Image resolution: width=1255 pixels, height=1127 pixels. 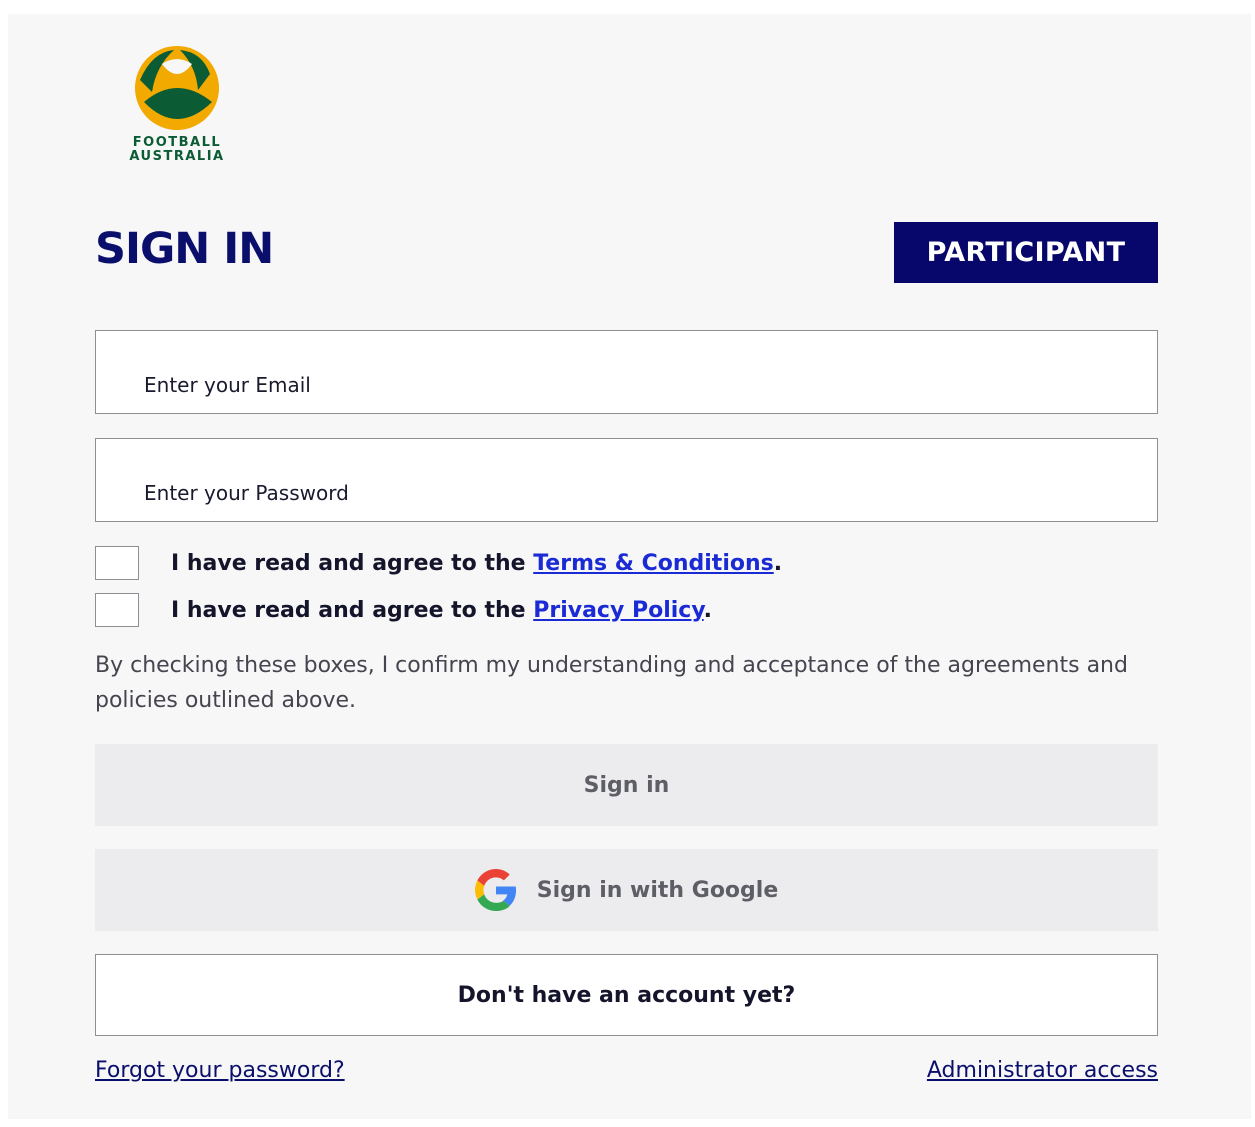 I want to click on sign-in-button-label: Sign in, so click(x=626, y=785).